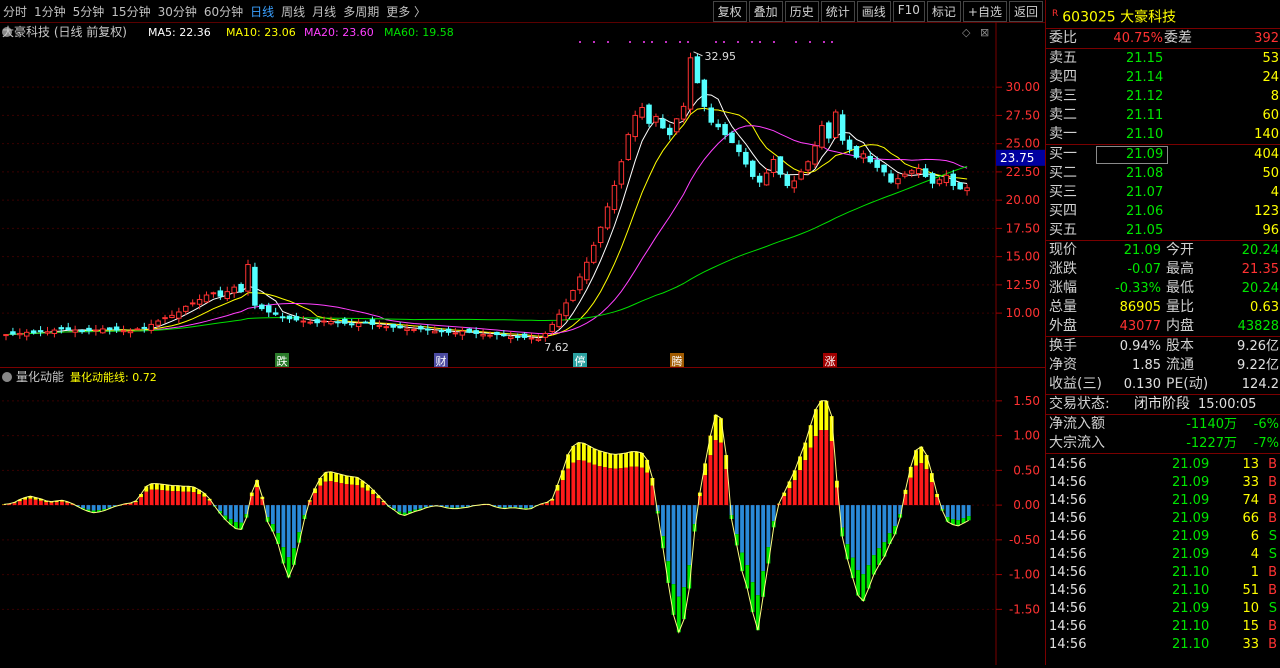 This screenshot has height=668, width=1280. Describe the element at coordinates (837, 11) in the screenshot. I see `tool-button: 统计` at that location.